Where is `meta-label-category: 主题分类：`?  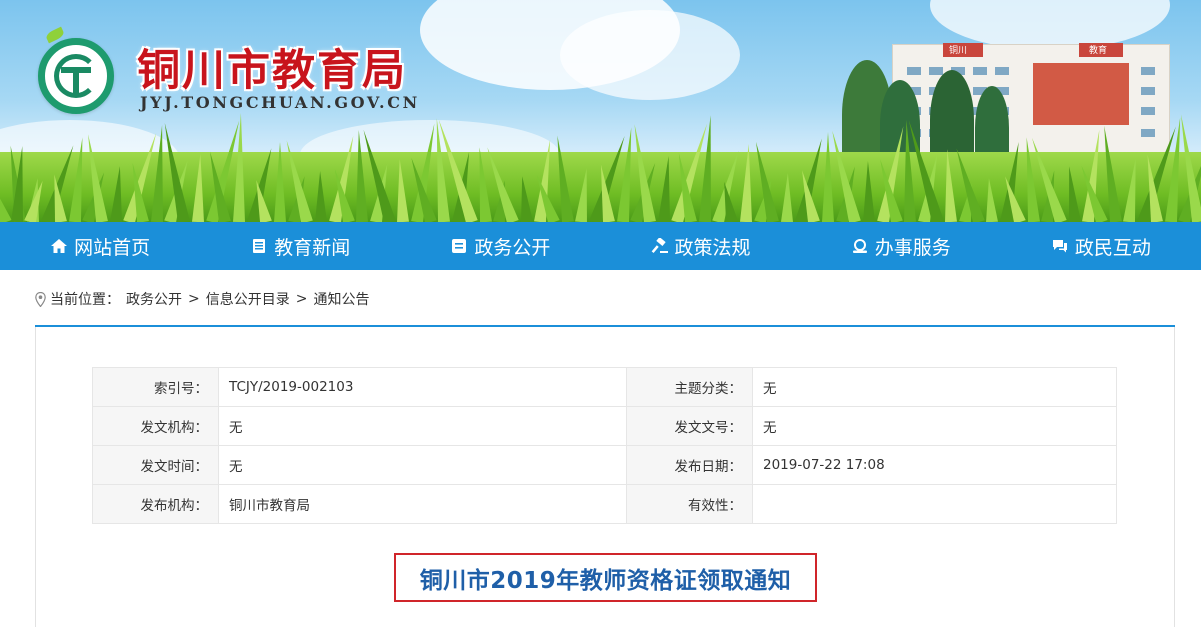 meta-label-category: 主题分类： is located at coordinates (689, 387).